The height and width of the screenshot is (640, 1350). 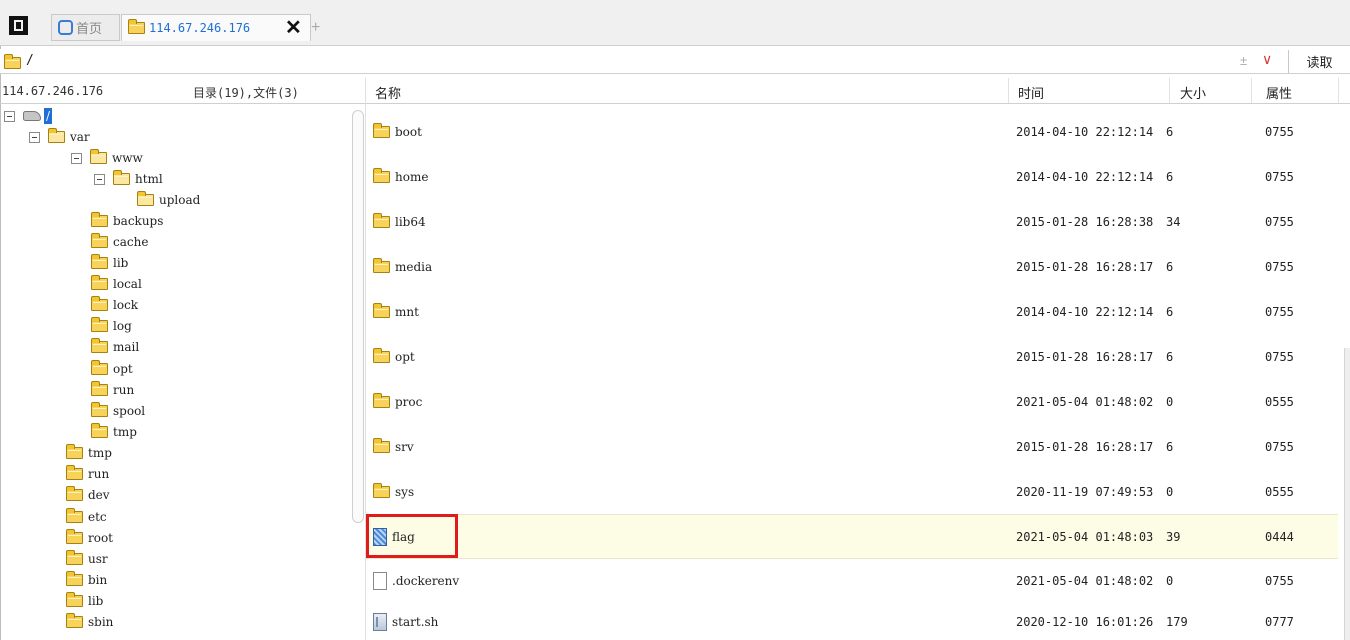 What do you see at coordinates (852, 221) in the screenshot?
I see `file-row: lib64 2015-01-28 16:28:38 34 0755` at bounding box center [852, 221].